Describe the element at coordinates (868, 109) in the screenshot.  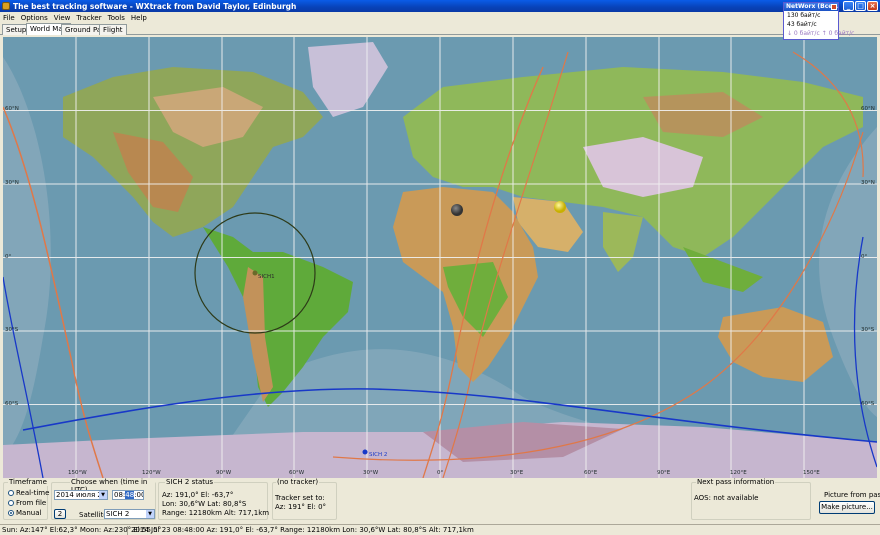
I see `lat-label-right: 60°N` at that location.